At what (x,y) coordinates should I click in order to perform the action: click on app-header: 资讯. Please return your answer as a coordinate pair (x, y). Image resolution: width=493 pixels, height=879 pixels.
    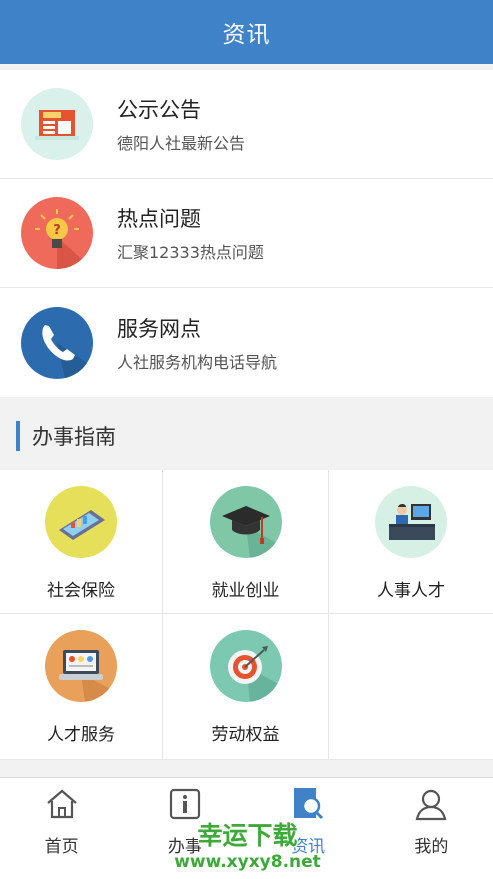
    Looking at the image, I should click on (246, 32).